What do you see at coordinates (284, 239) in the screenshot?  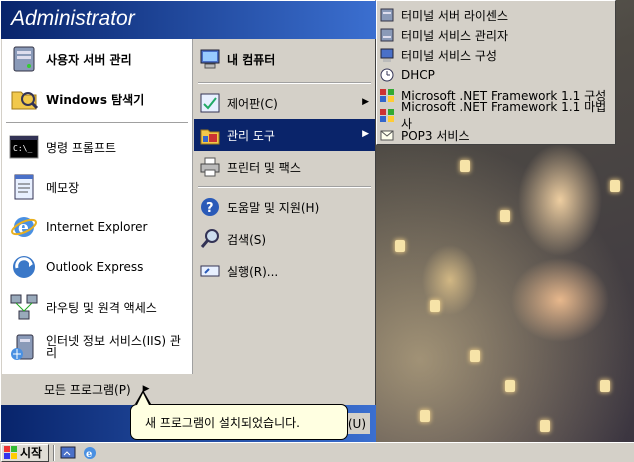 I see `search-item: 검색(S)` at bounding box center [284, 239].